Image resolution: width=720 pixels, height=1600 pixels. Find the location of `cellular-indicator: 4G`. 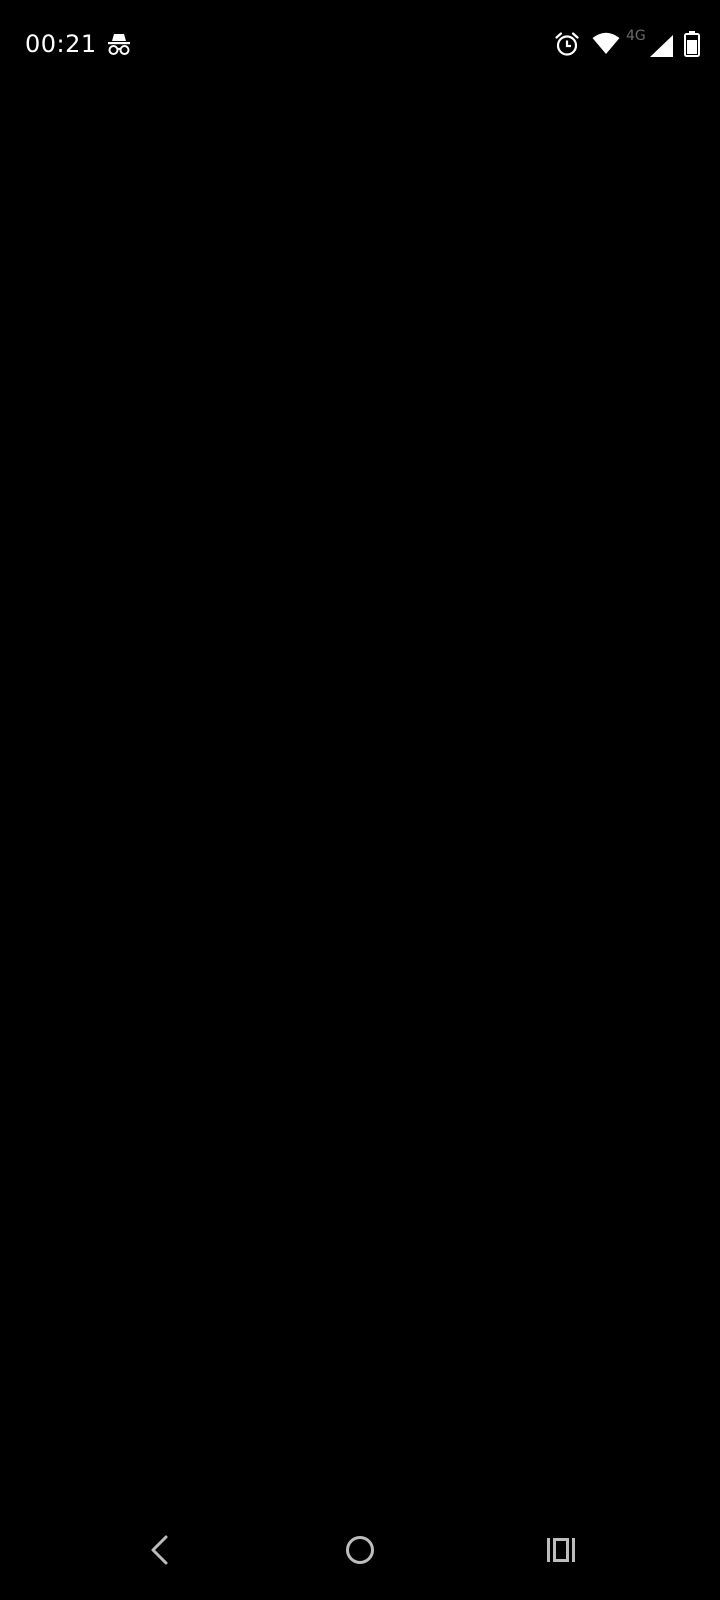

cellular-indicator: 4G is located at coordinates (650, 44).